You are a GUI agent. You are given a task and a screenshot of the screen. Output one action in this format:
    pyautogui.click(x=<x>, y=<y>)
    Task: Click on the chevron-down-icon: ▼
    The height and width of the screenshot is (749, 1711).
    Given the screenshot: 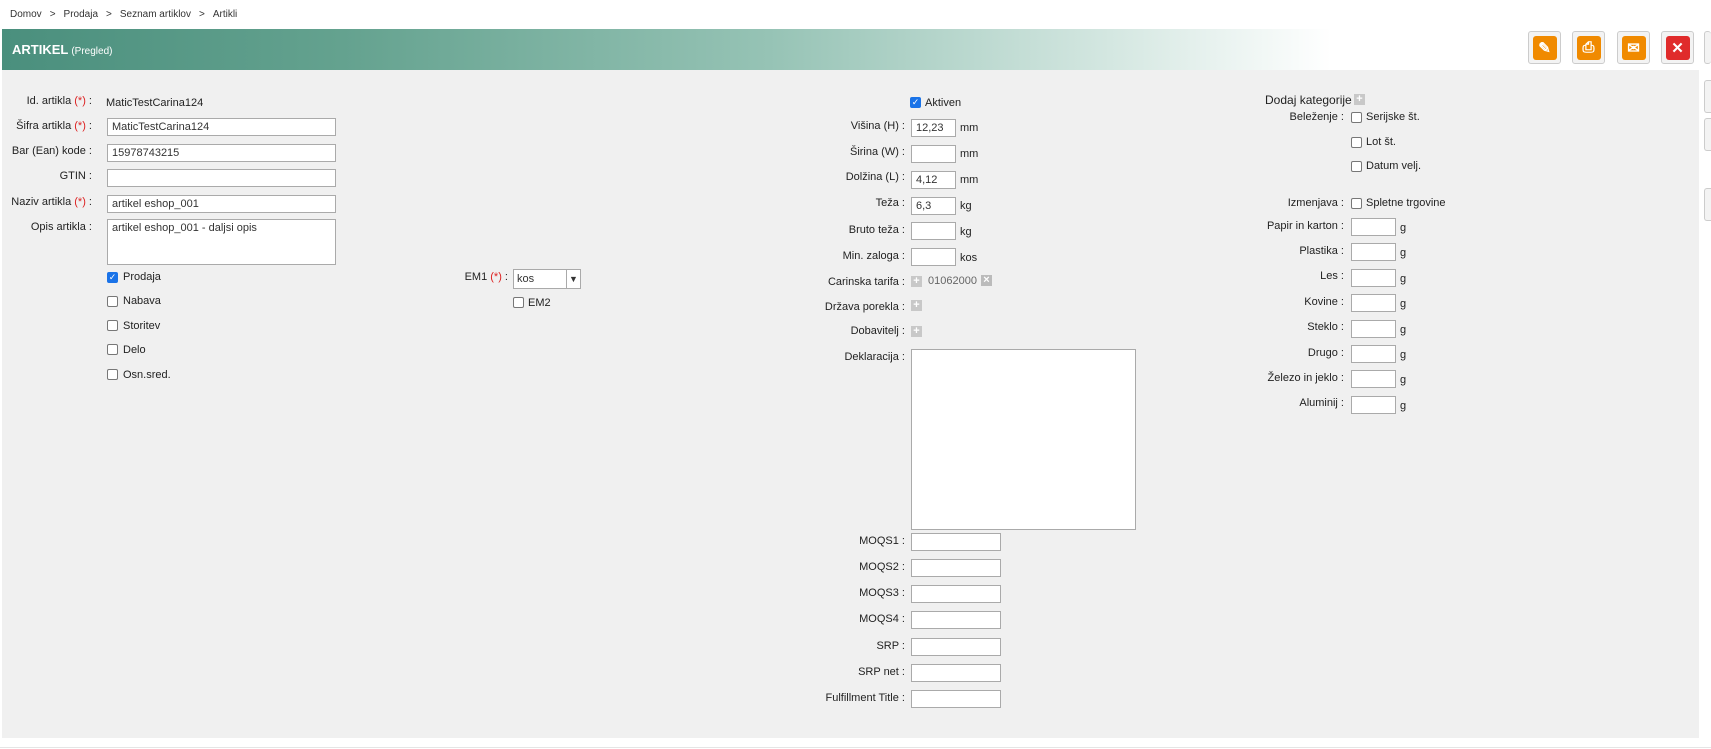 What is the action you would take?
    pyautogui.click(x=573, y=279)
    